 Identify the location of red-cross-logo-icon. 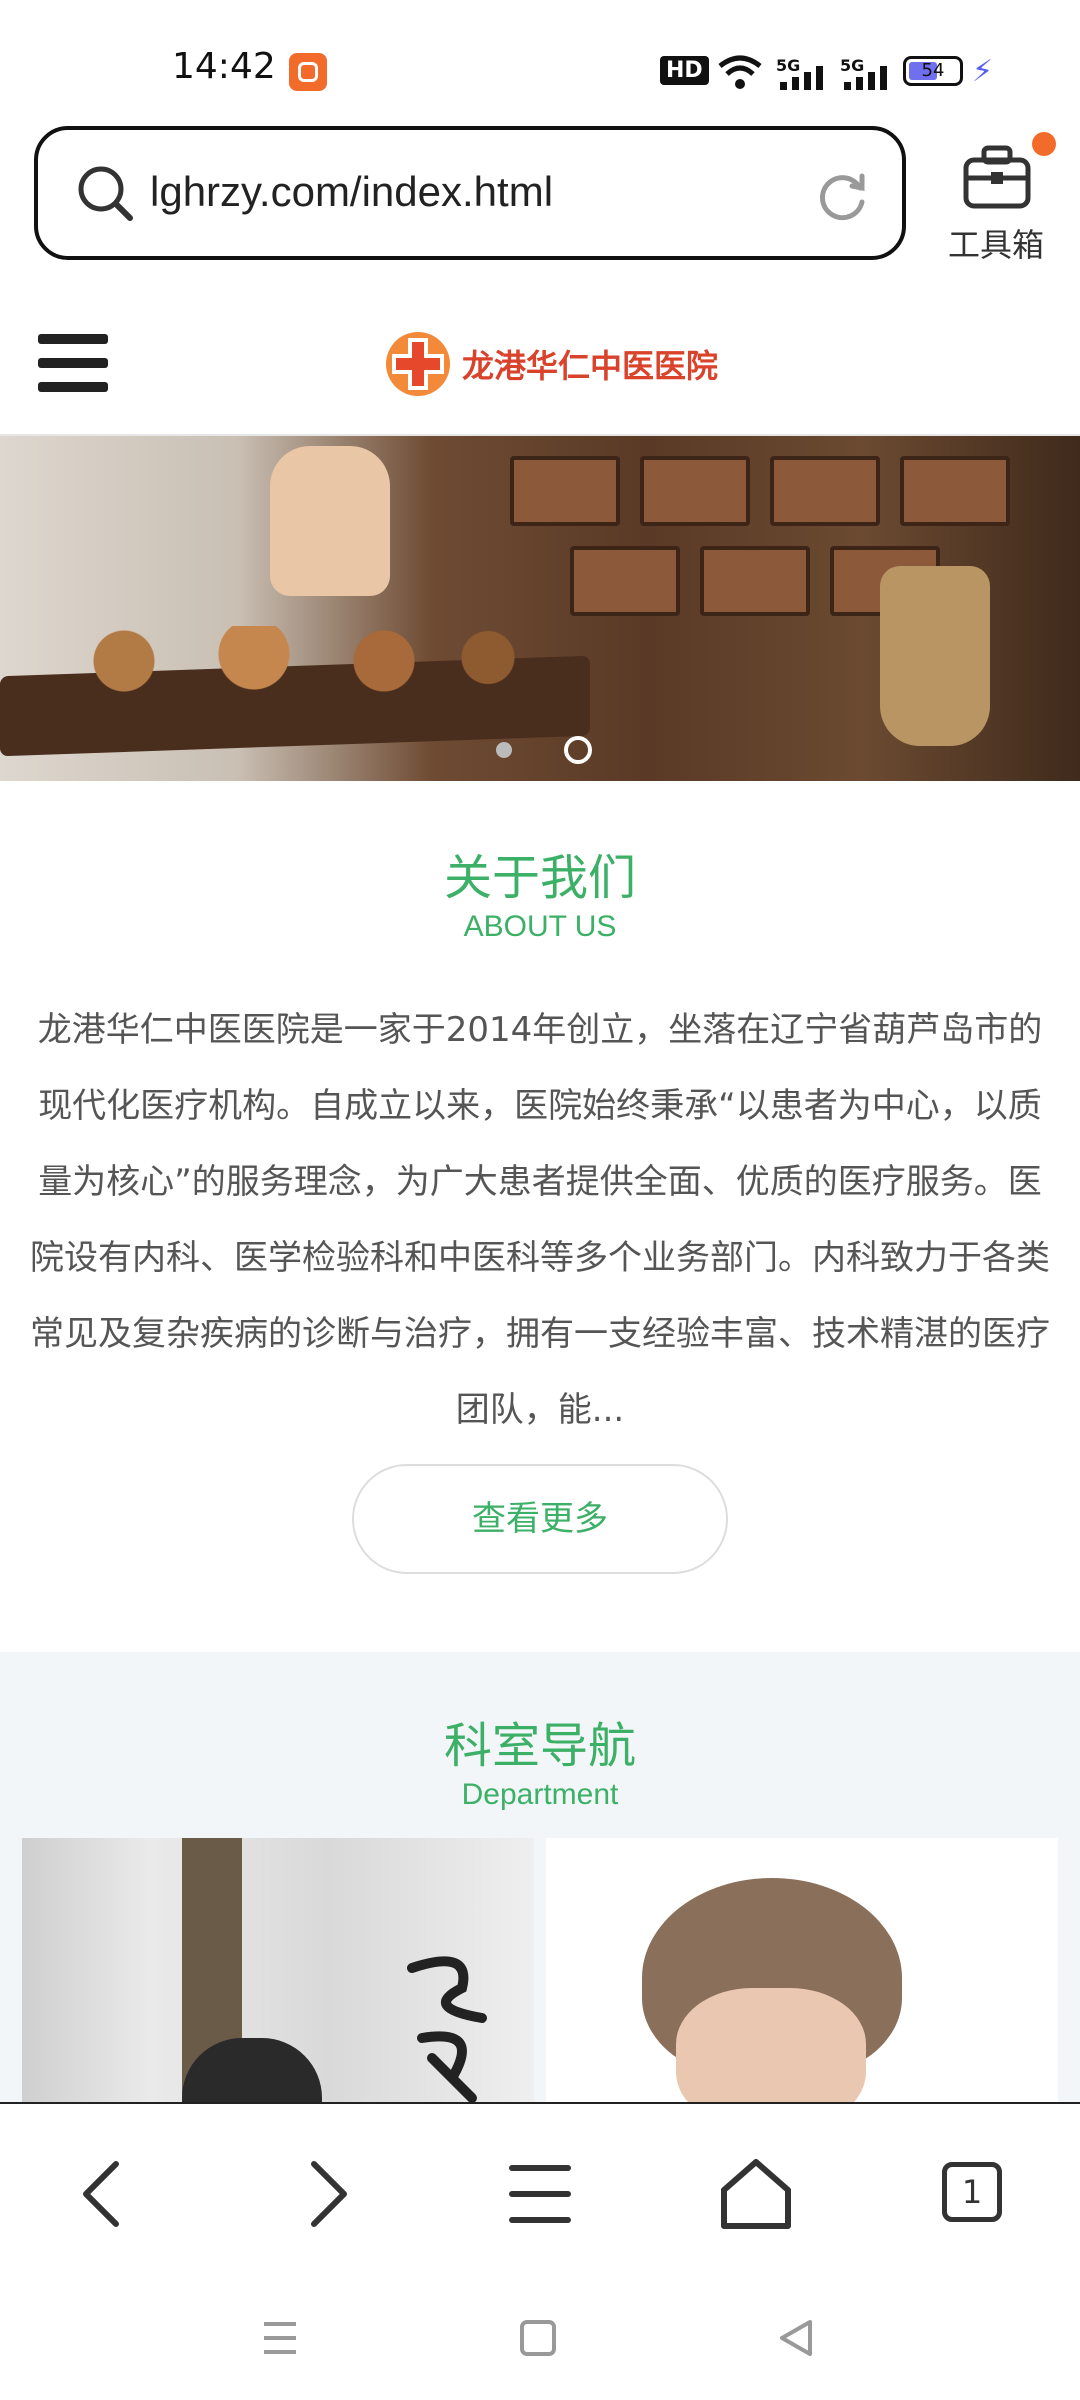
(418, 364).